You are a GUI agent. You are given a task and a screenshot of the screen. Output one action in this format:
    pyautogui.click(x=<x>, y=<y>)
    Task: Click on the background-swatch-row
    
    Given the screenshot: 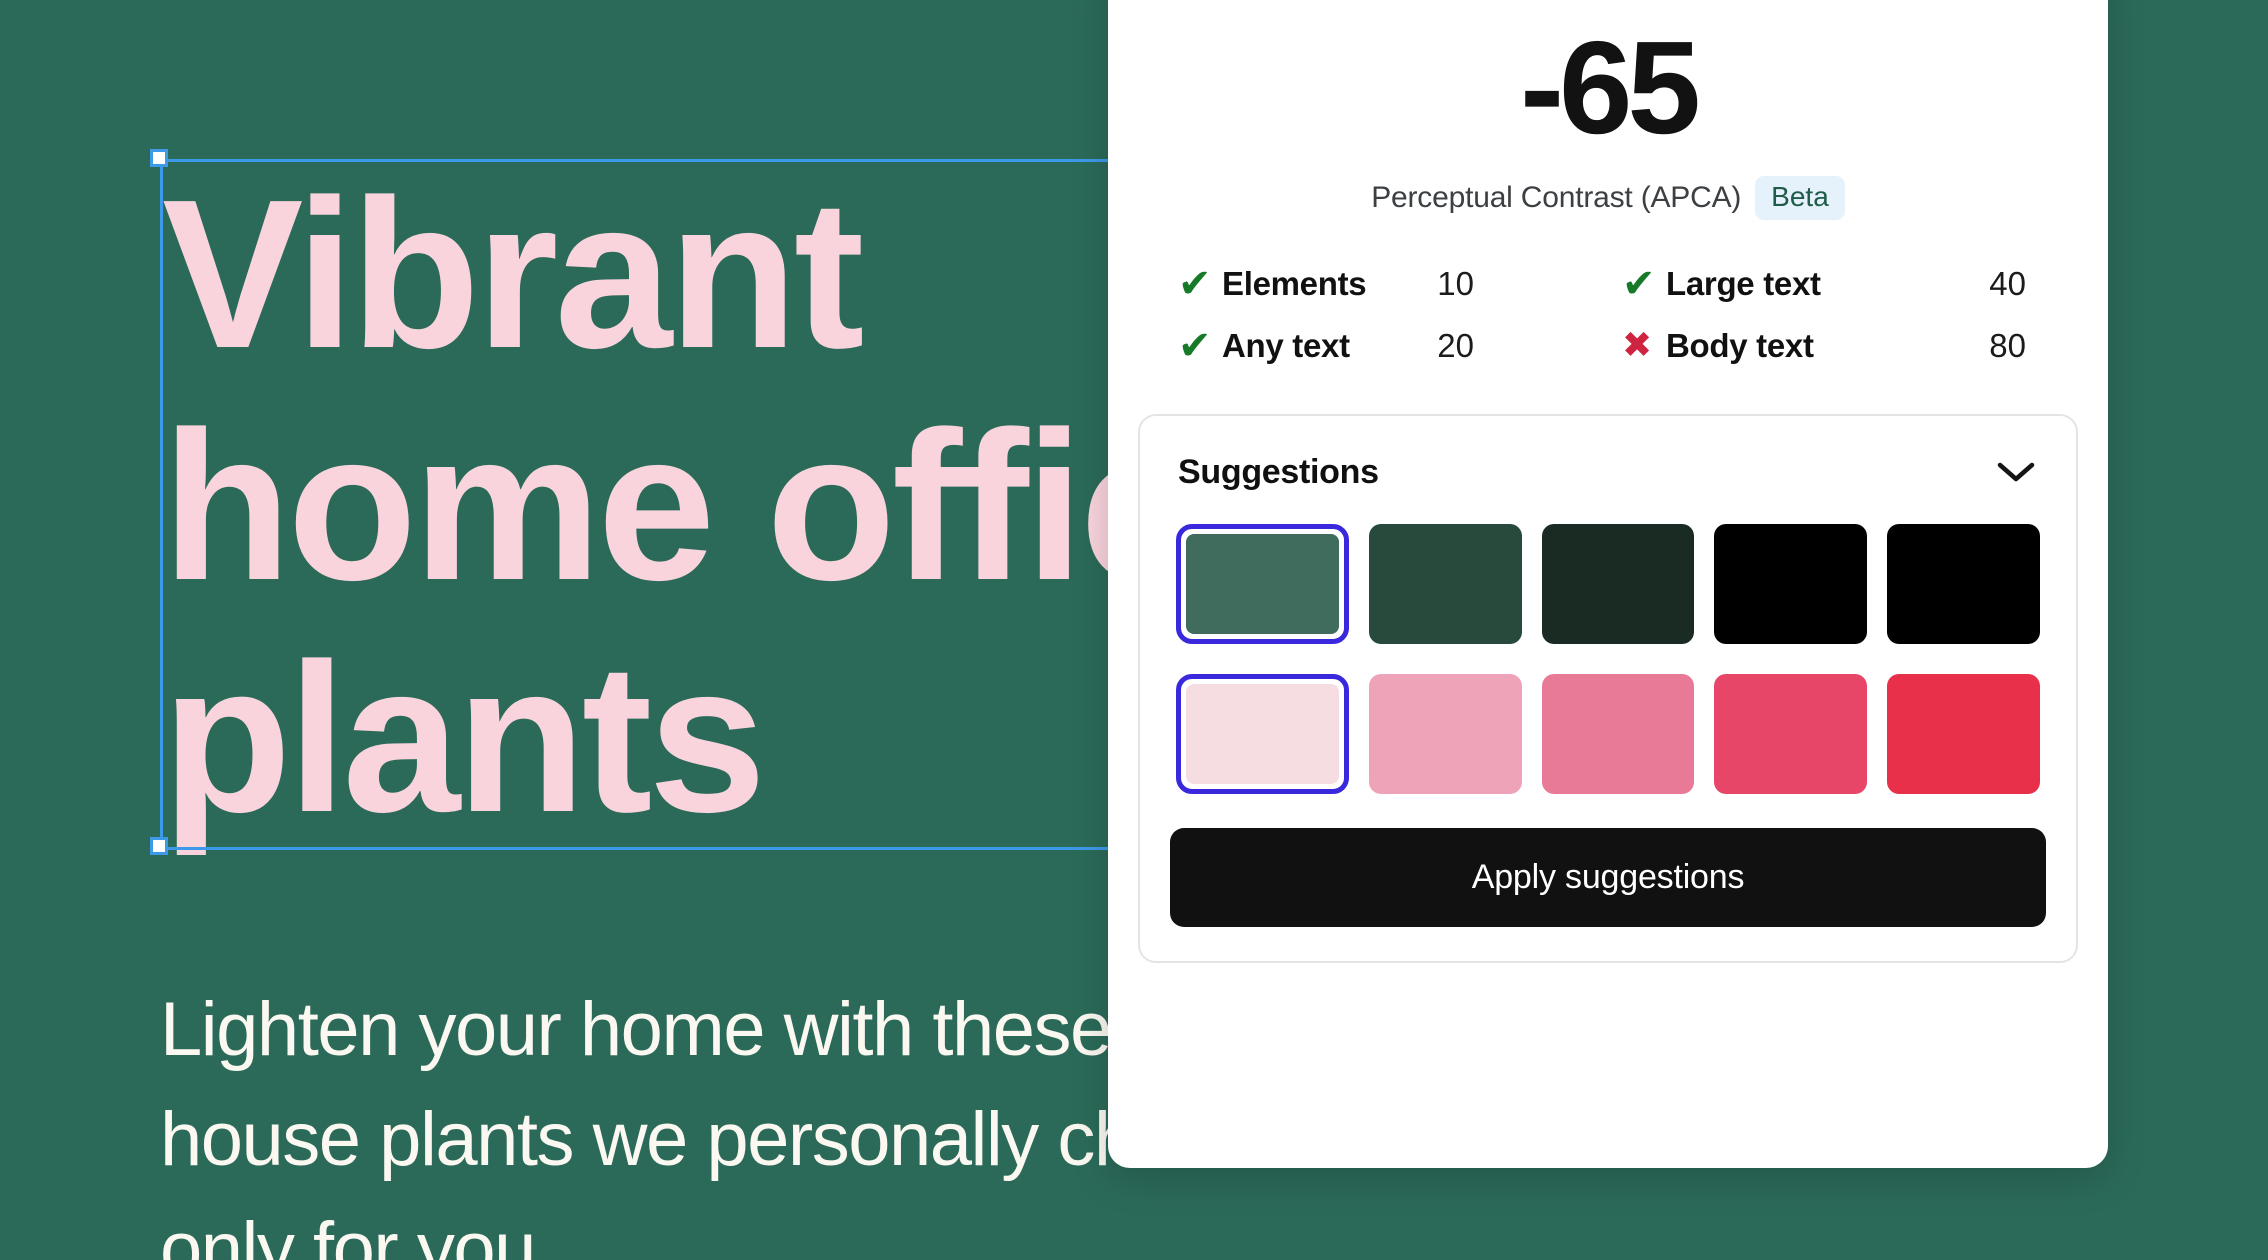 What is the action you would take?
    pyautogui.click(x=1608, y=734)
    